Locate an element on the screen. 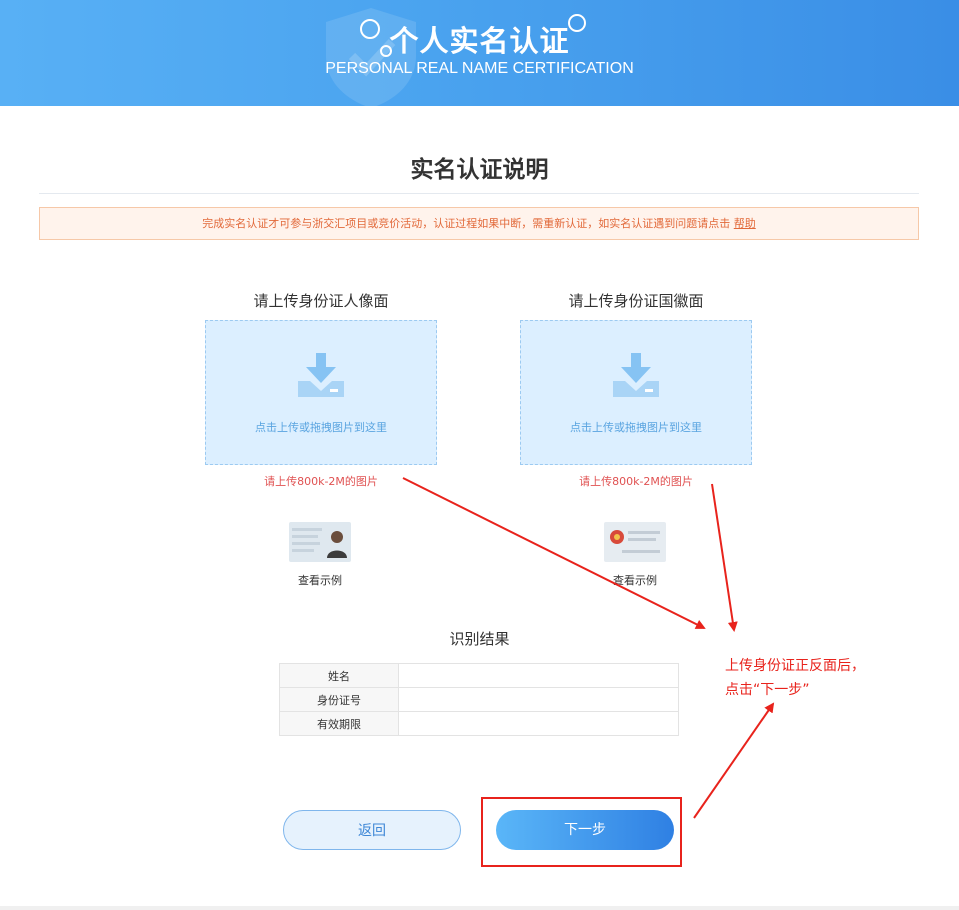  table-row: 姓名 is located at coordinates (479, 675).